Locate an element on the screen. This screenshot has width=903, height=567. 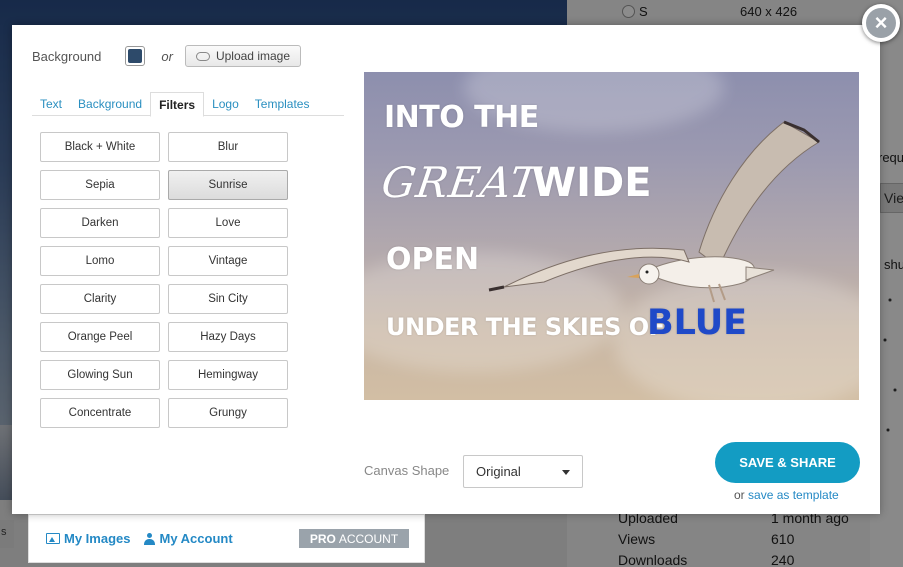
save-and-share-button: SAVE & SHARE is located at coordinates (787, 462).